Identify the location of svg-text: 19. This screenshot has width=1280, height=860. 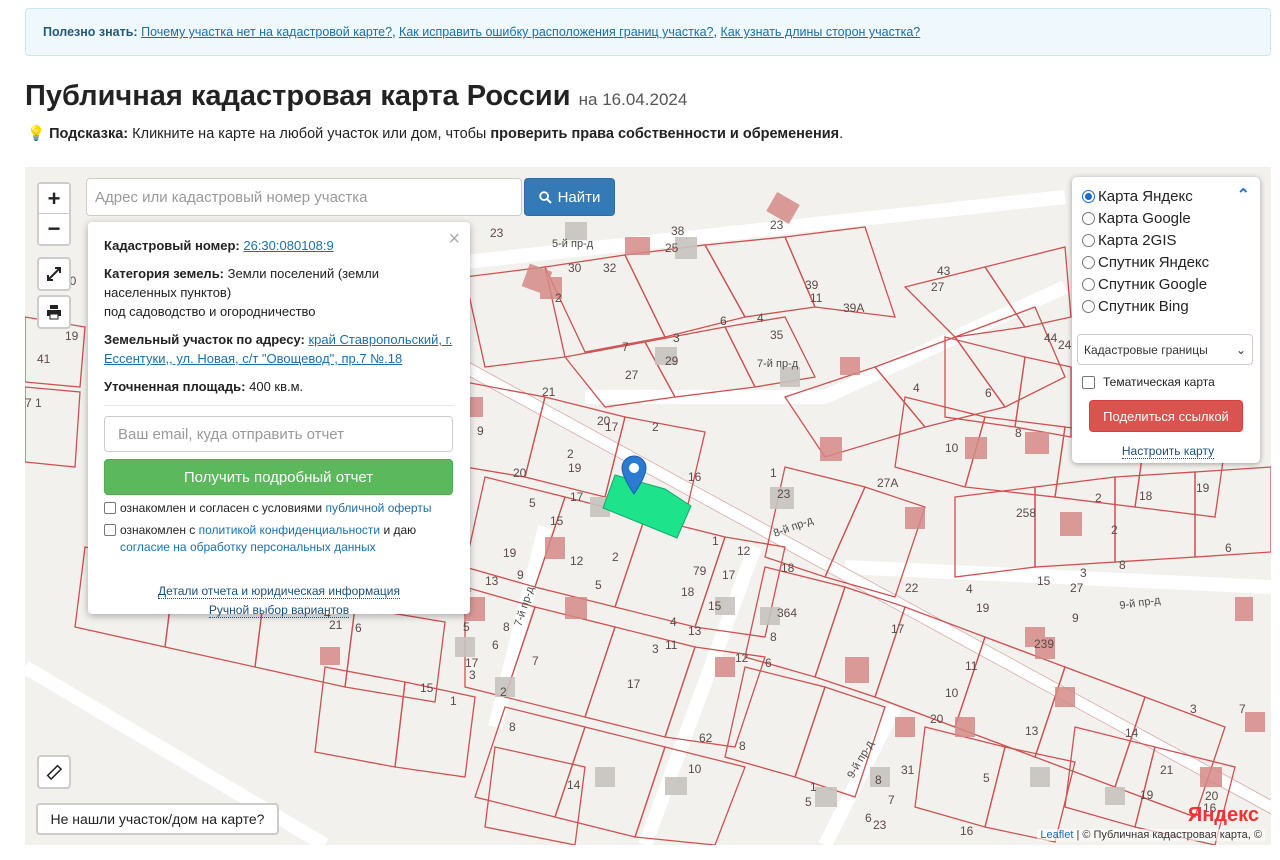
(510, 553).